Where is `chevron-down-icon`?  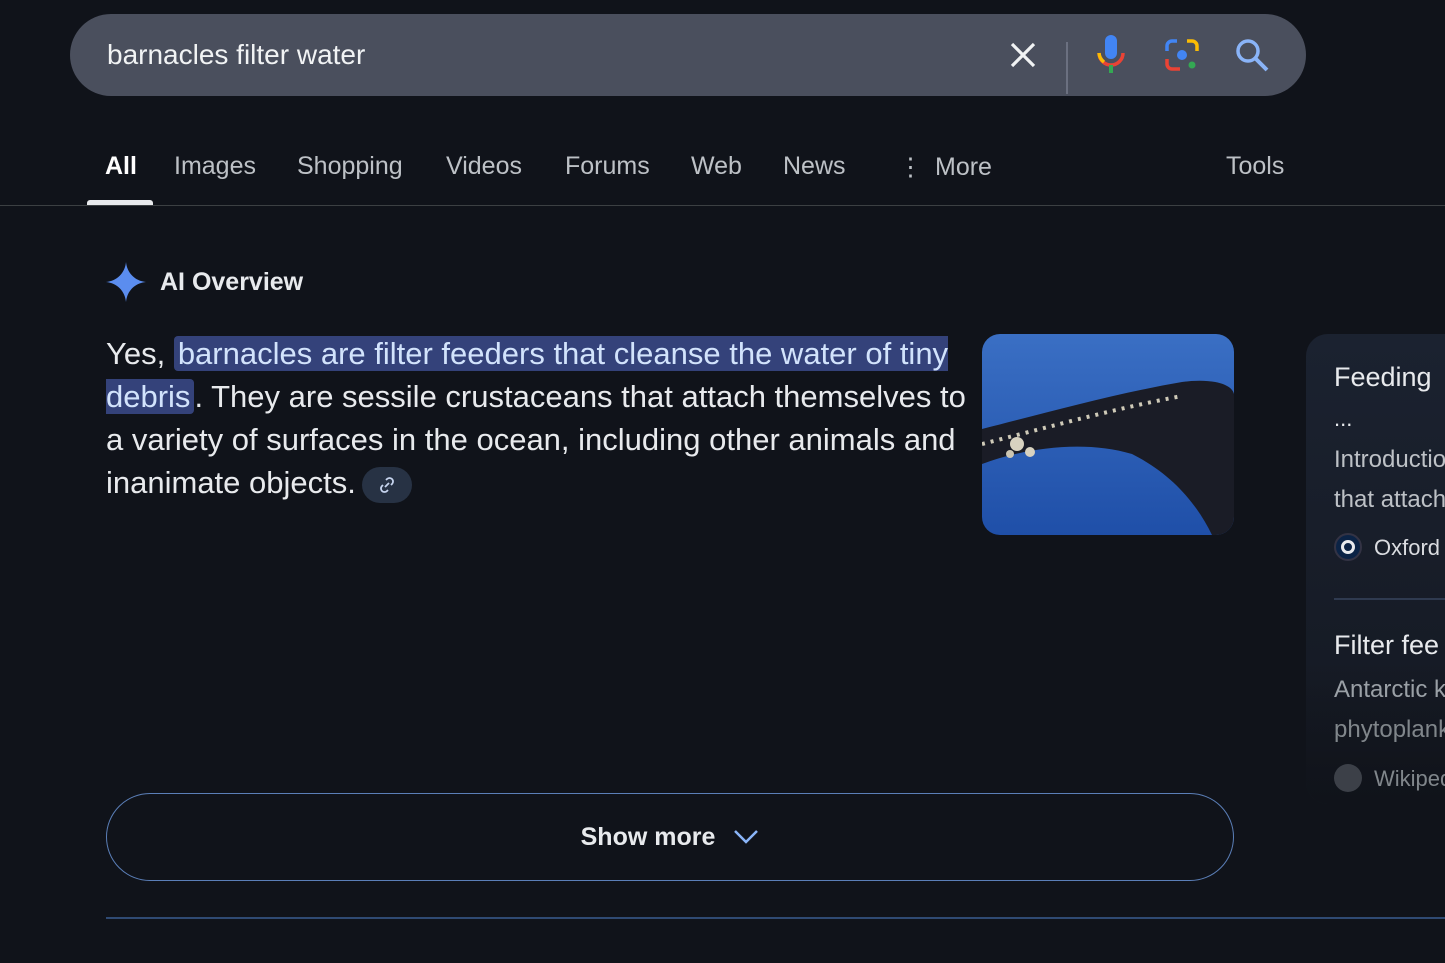 chevron-down-icon is located at coordinates (746, 837).